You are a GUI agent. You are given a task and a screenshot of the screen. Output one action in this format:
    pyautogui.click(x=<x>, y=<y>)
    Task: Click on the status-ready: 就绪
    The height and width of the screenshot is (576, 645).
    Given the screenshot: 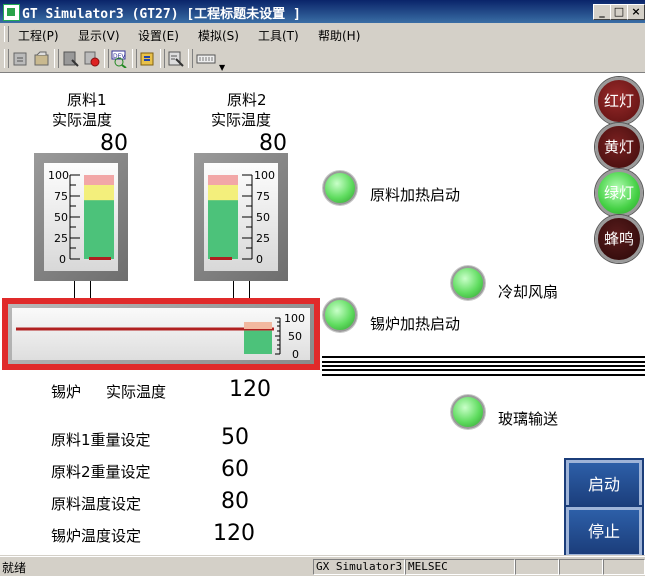 What is the action you would take?
    pyautogui.click(x=14, y=568)
    